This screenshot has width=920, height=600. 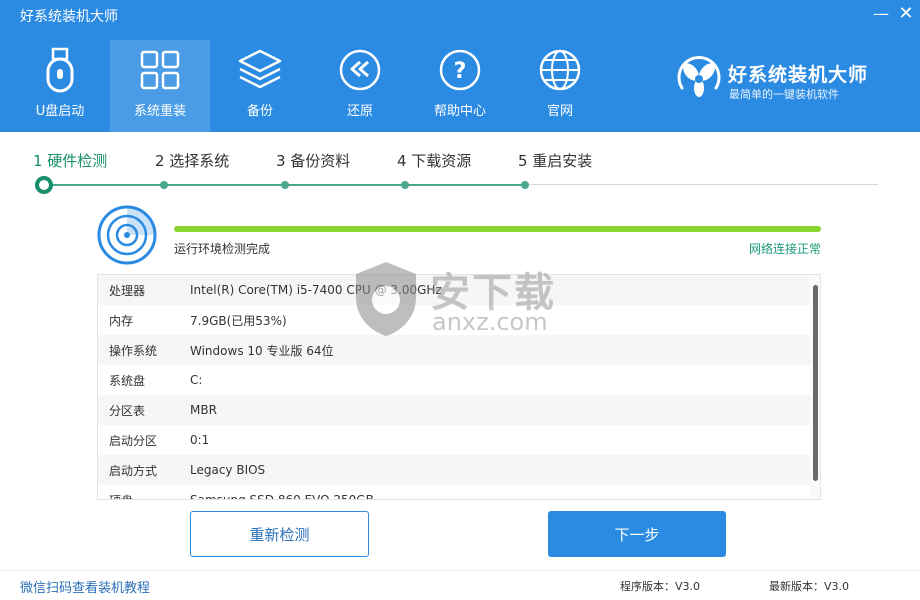 What do you see at coordinates (784, 249) in the screenshot?
I see `network-status: 网络连接正常` at bounding box center [784, 249].